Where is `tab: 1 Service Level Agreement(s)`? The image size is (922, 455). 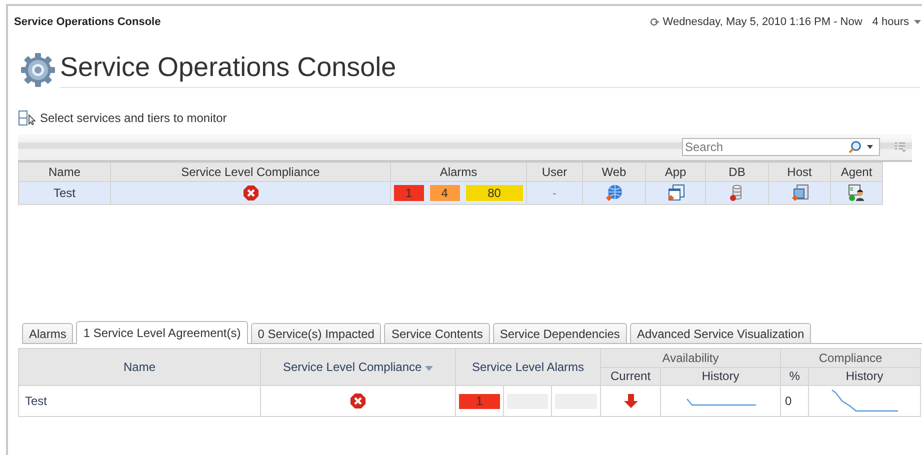 tab: 1 Service Level Agreement(s) is located at coordinates (162, 332).